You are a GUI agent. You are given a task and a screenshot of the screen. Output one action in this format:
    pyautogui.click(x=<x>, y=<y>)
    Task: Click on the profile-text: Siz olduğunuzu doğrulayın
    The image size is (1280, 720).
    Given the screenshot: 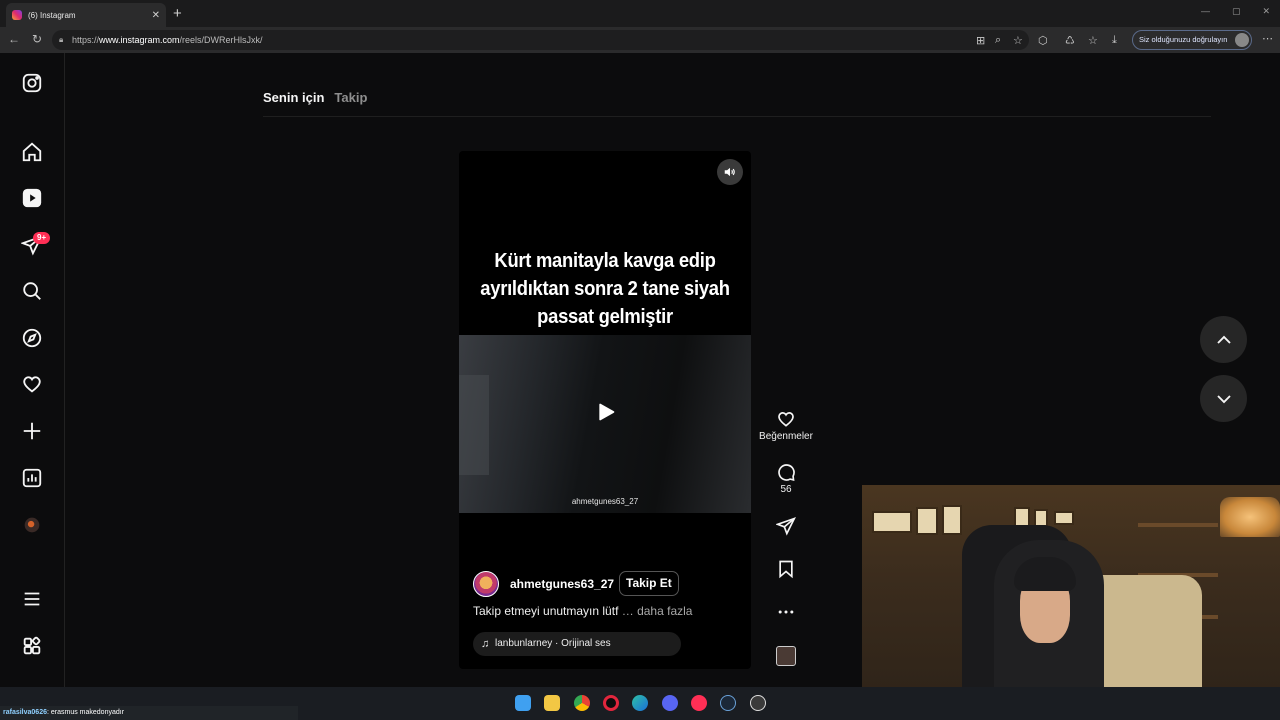 What is the action you would take?
    pyautogui.click(x=1183, y=39)
    